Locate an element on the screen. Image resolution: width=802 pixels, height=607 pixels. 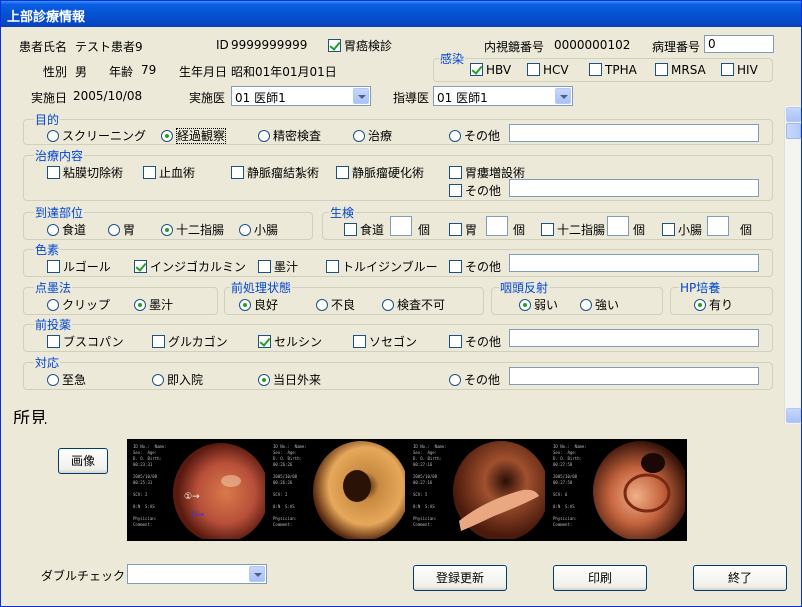
purpose-other: その他 is located at coordinates (474, 135).